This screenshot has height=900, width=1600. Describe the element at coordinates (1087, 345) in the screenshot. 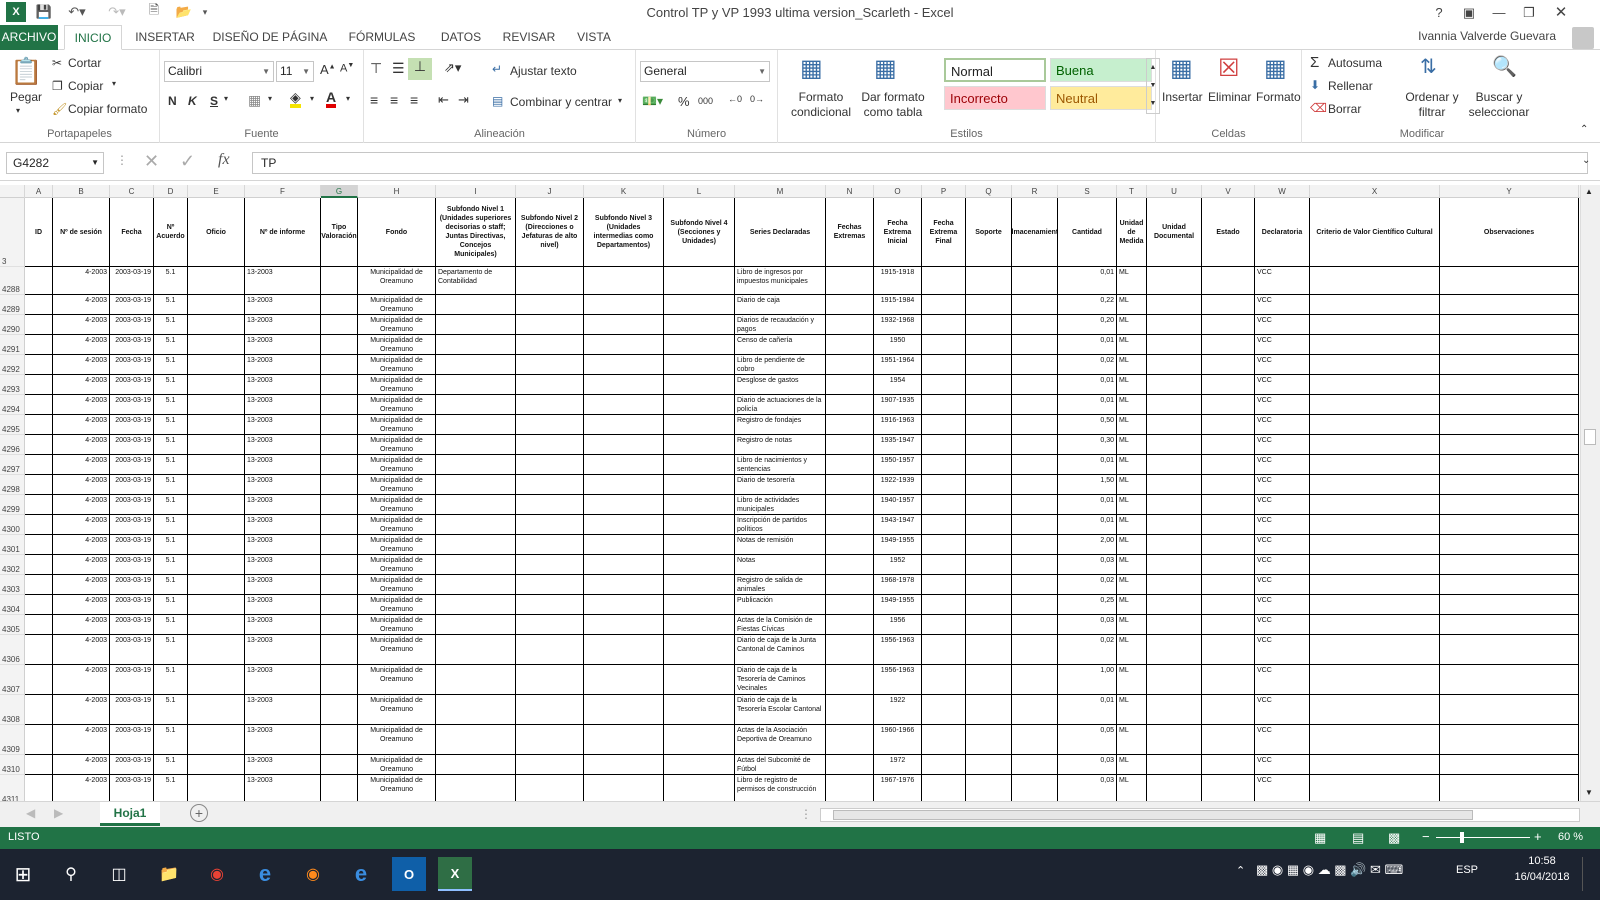

I see `cell-cantidad: 0,01` at that location.